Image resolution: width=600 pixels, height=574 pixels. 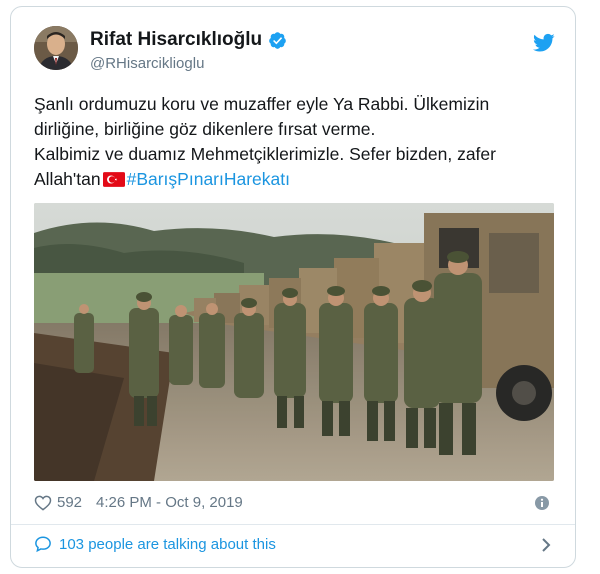 What do you see at coordinates (542, 503) in the screenshot?
I see `info-icon` at bounding box center [542, 503].